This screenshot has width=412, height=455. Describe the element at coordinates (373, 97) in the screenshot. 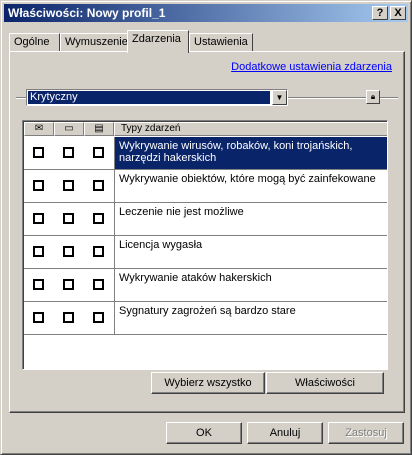

I see `lock-icon: 🔒︎` at that location.